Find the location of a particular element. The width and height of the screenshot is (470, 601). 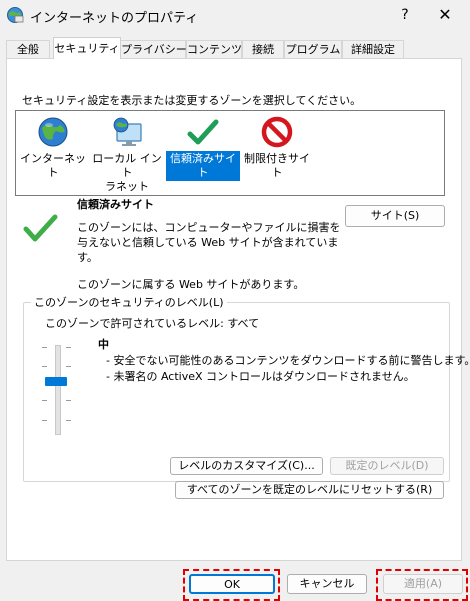

trusted-check-icon is located at coordinates (40, 228).